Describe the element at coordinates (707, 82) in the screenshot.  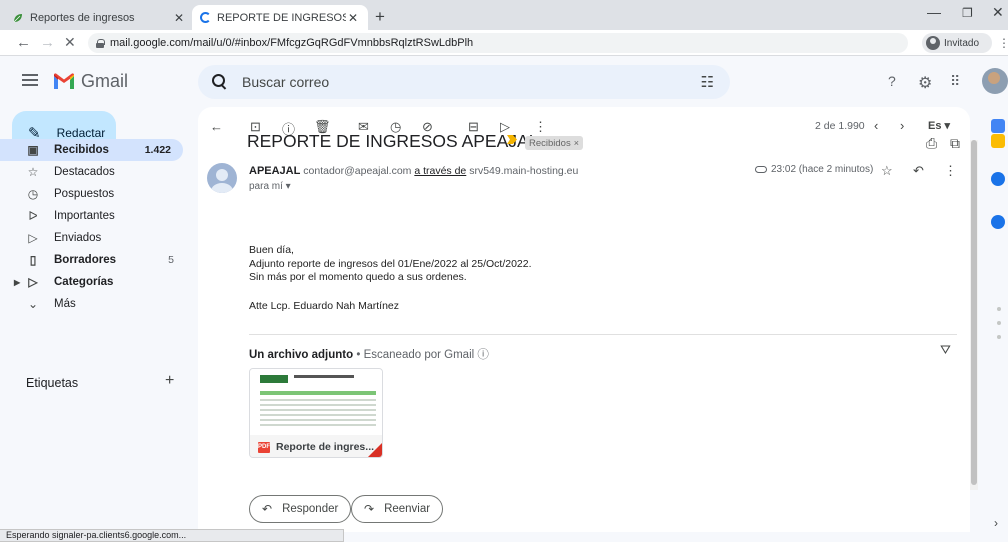
I see `search-options-icon: ☷` at that location.